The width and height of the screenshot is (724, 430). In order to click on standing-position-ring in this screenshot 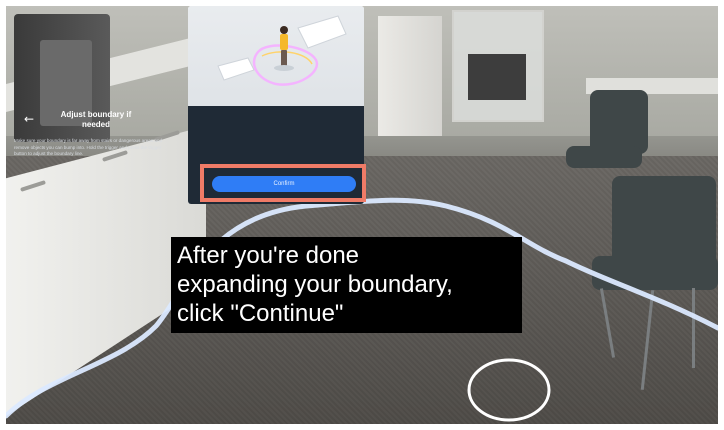, I will do `click(509, 390)`.